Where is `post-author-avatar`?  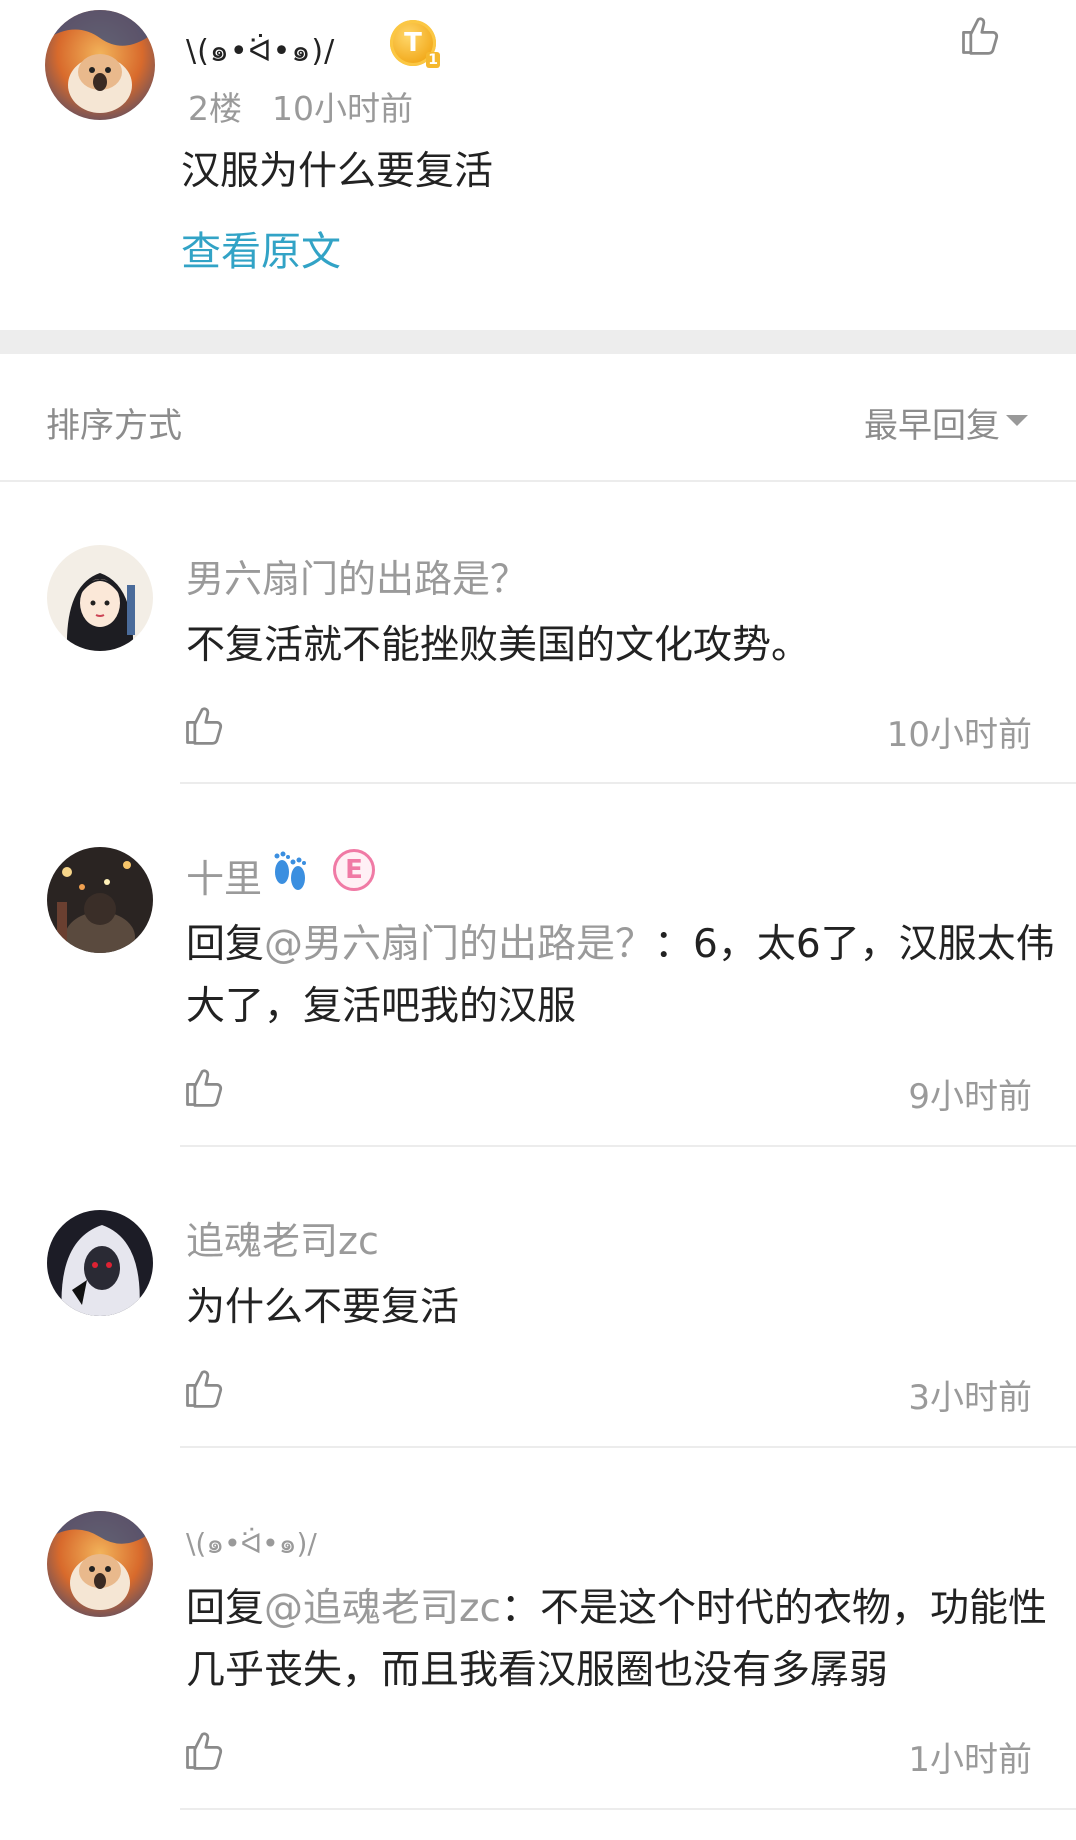 post-author-avatar is located at coordinates (100, 65).